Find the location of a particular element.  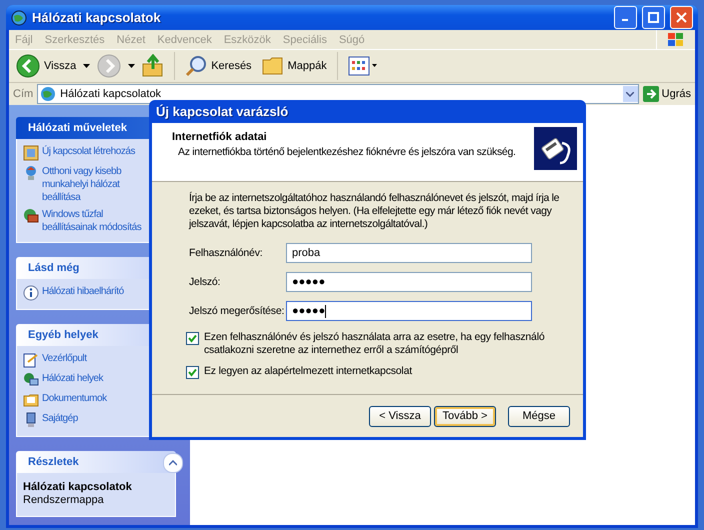

task-link: Windows tűzfal beállításainak módosítás is located at coordinates (95, 221).